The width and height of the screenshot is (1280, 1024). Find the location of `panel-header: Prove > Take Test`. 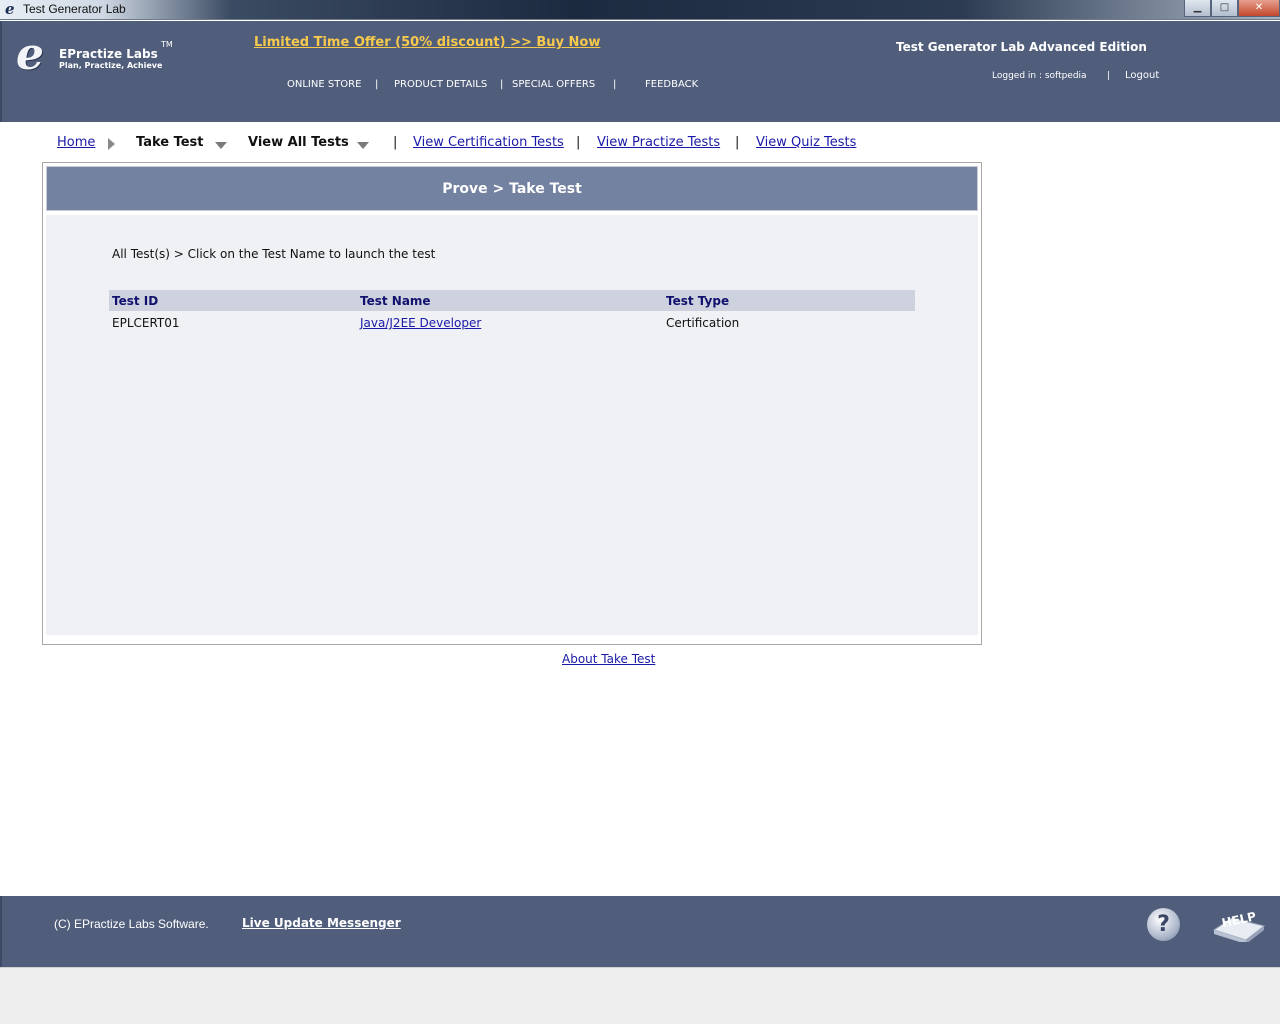

panel-header: Prove > Take Test is located at coordinates (512, 188).